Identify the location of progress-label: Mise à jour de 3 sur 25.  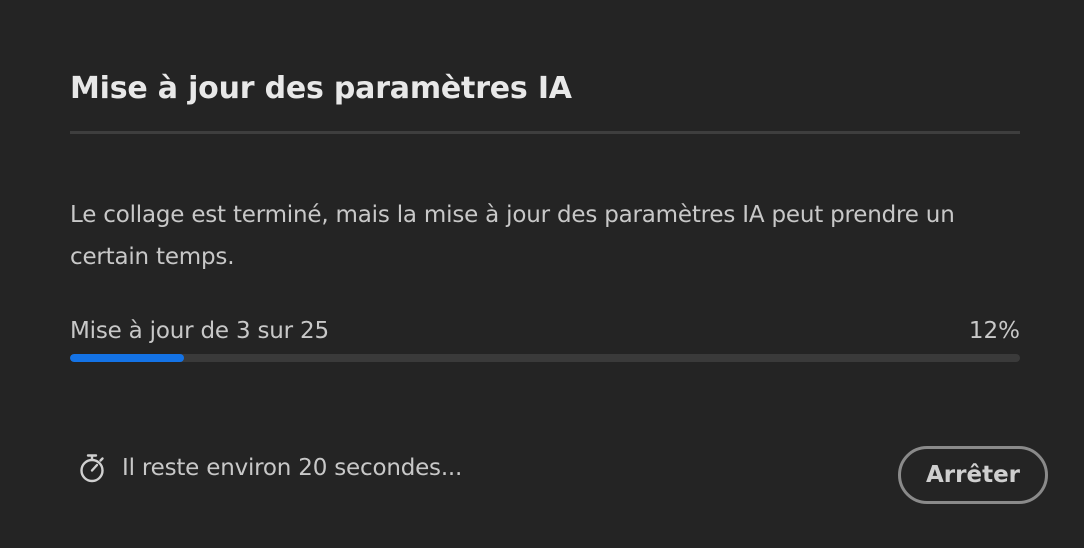
(199, 331).